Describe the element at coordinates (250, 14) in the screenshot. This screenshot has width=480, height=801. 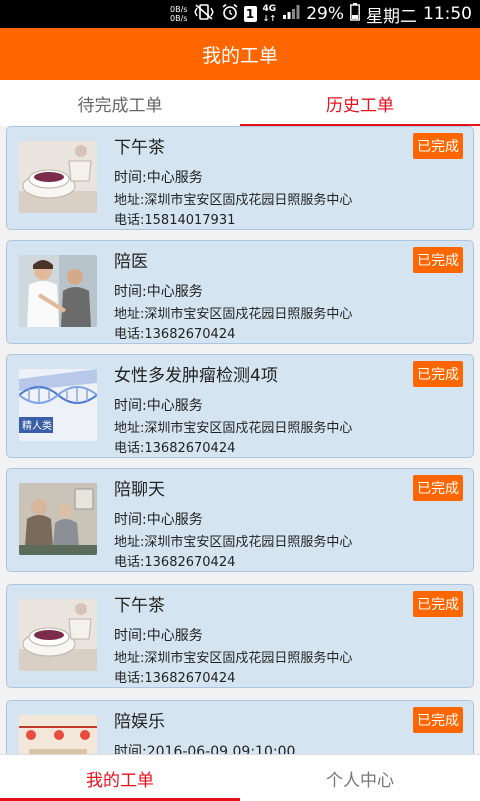
I see `sim-icon: 1` at that location.